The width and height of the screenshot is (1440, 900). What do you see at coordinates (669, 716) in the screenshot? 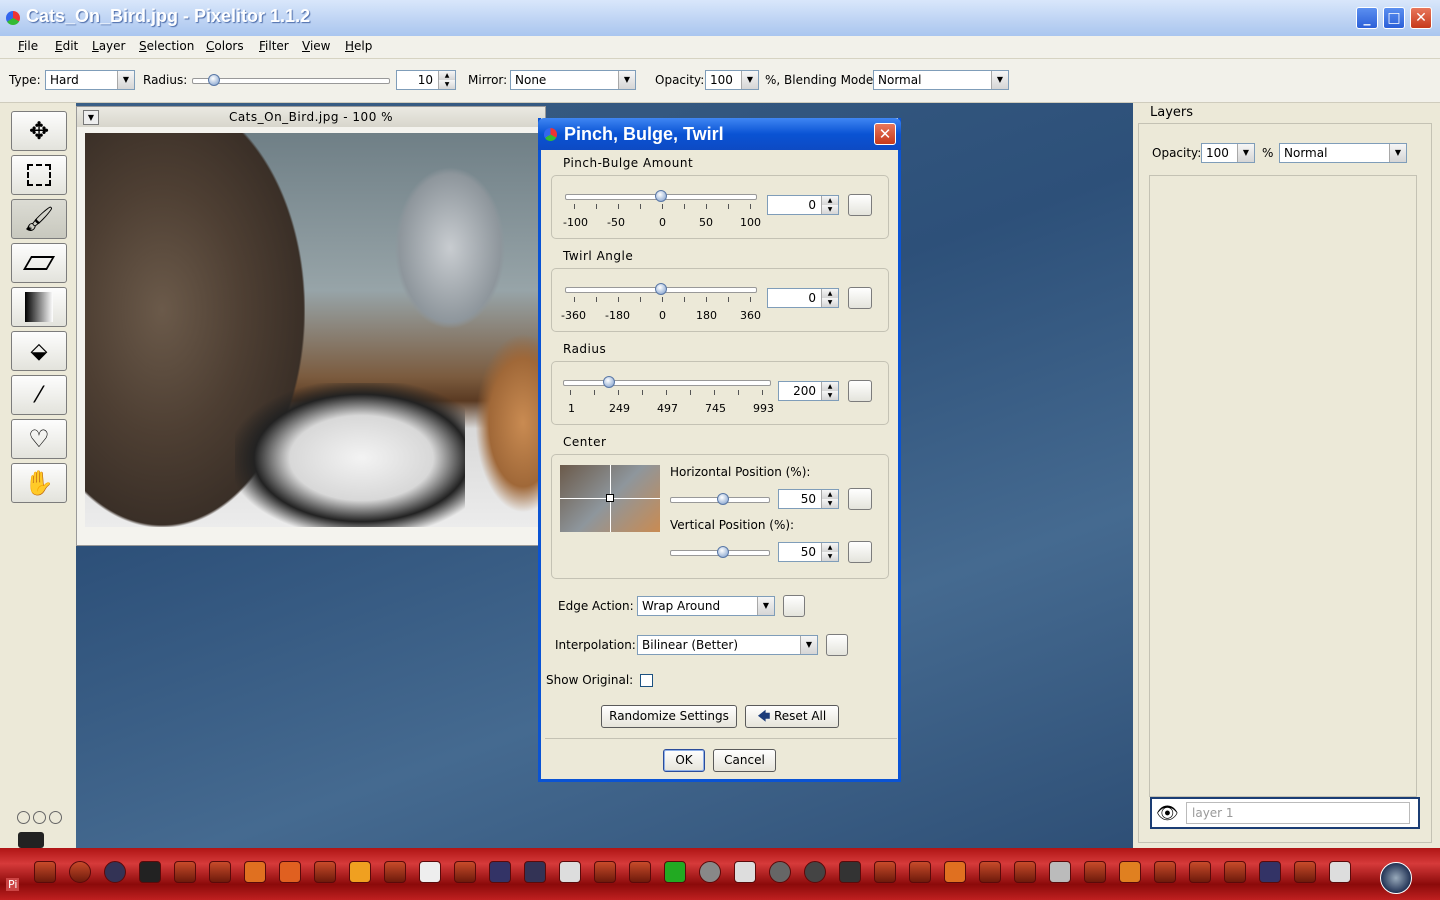
I see `randomize-settings-button: Randomize Settings` at bounding box center [669, 716].